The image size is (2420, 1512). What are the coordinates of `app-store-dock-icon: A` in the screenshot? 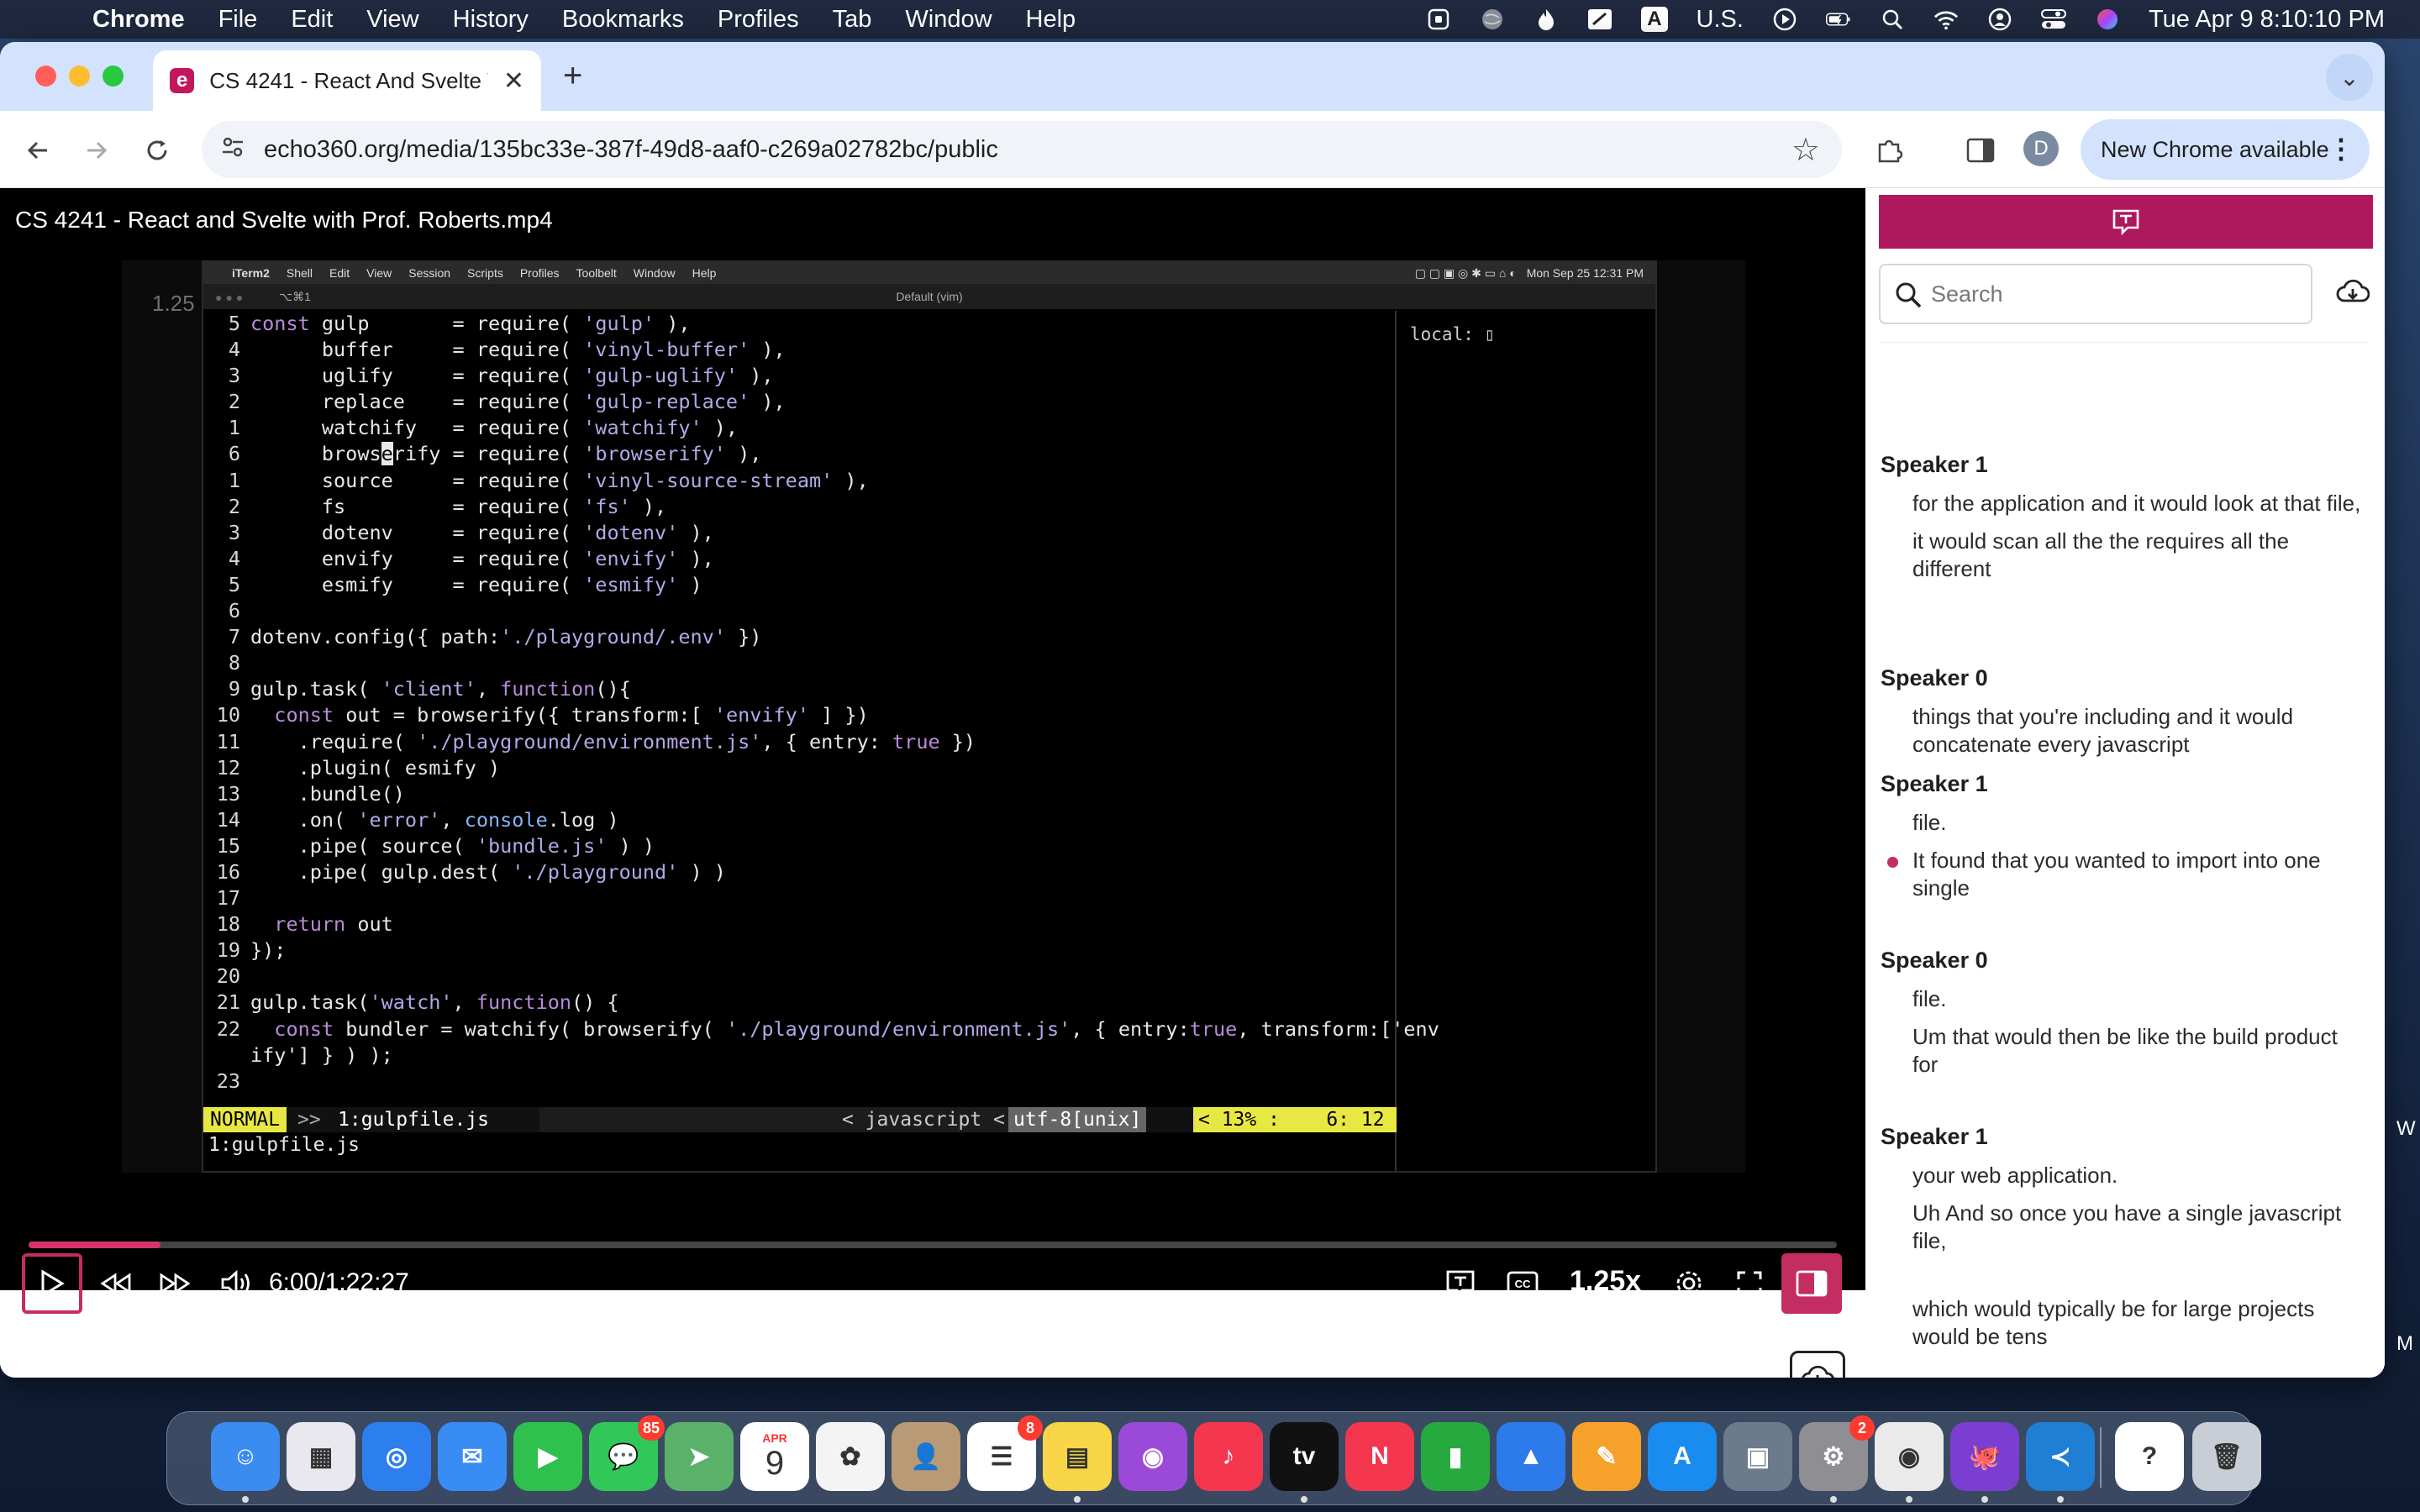 It's located at (1682, 1456).